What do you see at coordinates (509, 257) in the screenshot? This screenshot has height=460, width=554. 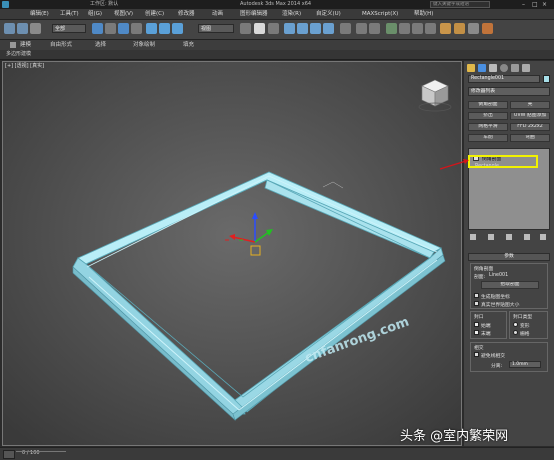 I see `parameters-rollout-header: 参数` at bounding box center [509, 257].